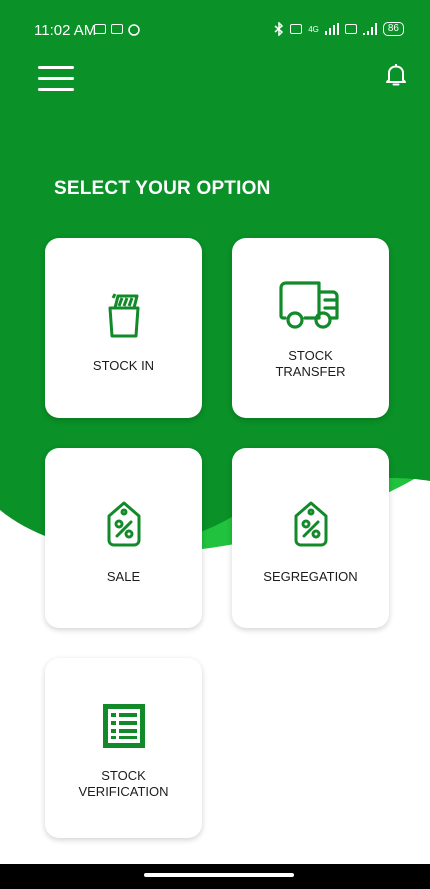 The image size is (430, 889). Describe the element at coordinates (393, 29) in the screenshot. I see `battery-indicator: 86` at that location.